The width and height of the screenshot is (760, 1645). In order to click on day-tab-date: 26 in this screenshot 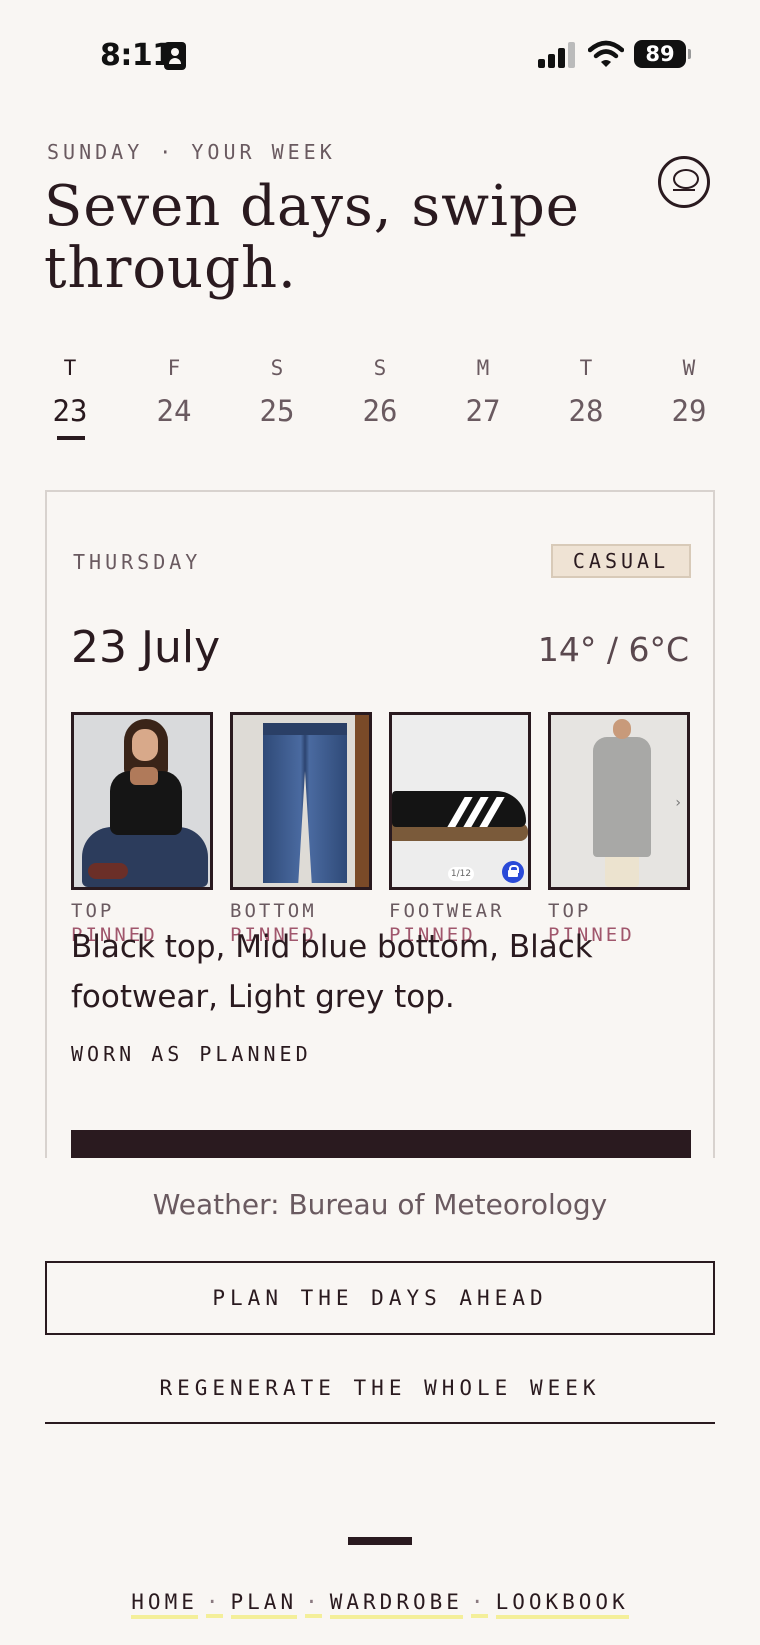, I will do `click(380, 411)`.